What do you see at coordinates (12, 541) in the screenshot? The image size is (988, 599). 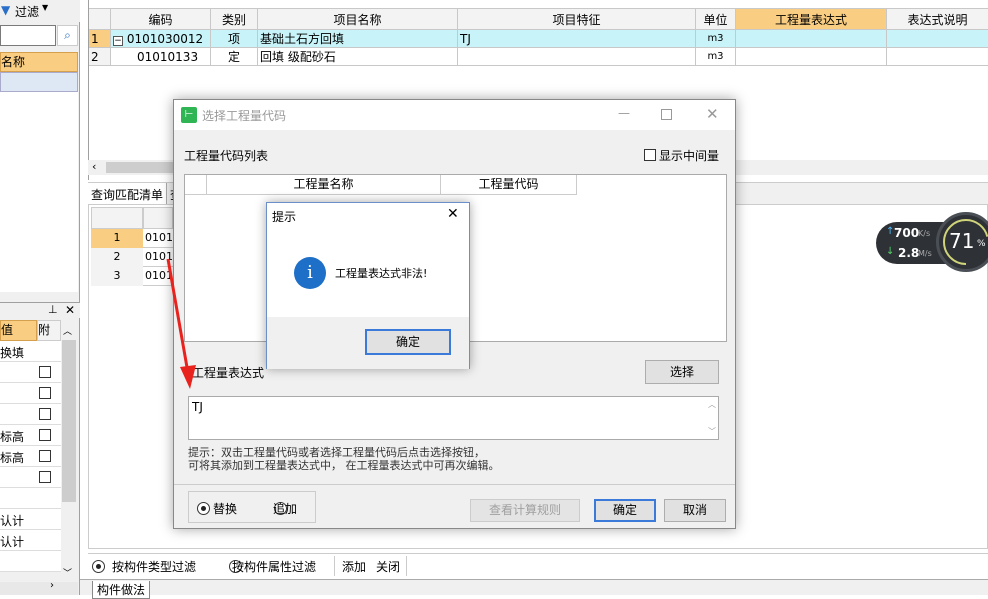 I see `property-value: 认计` at bounding box center [12, 541].